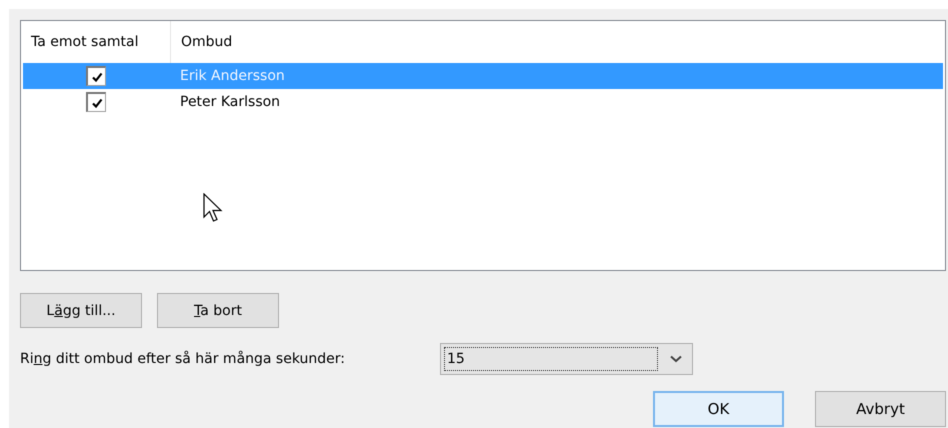 The image size is (948, 428). What do you see at coordinates (218, 310) in the screenshot?
I see `remove-button: Ta bort` at bounding box center [218, 310].